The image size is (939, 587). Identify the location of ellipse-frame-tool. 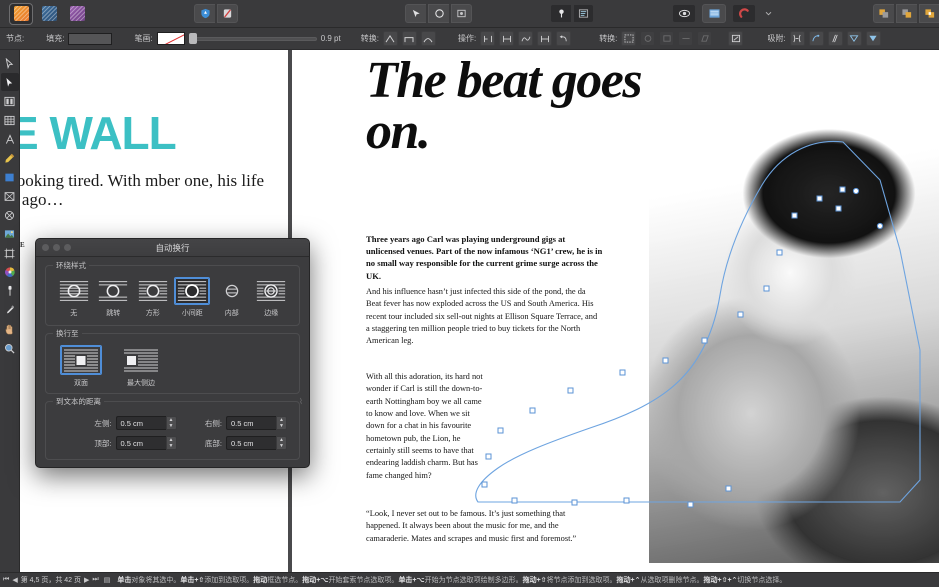
(10, 215).